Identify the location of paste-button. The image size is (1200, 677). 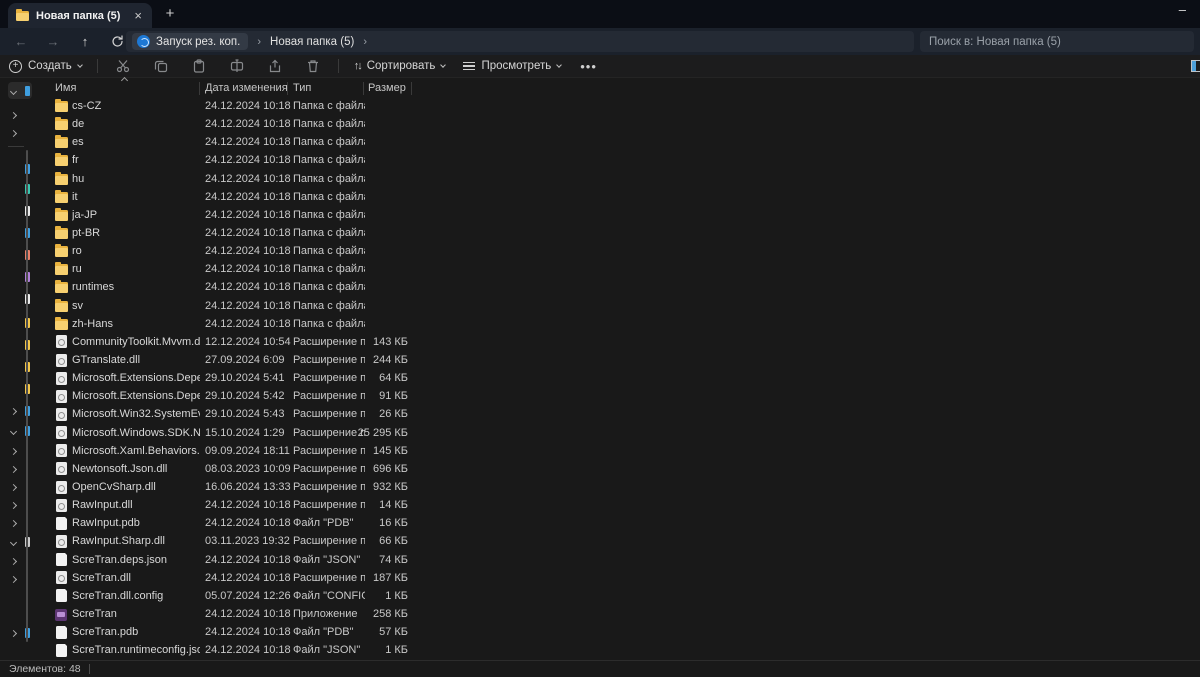
(199, 66).